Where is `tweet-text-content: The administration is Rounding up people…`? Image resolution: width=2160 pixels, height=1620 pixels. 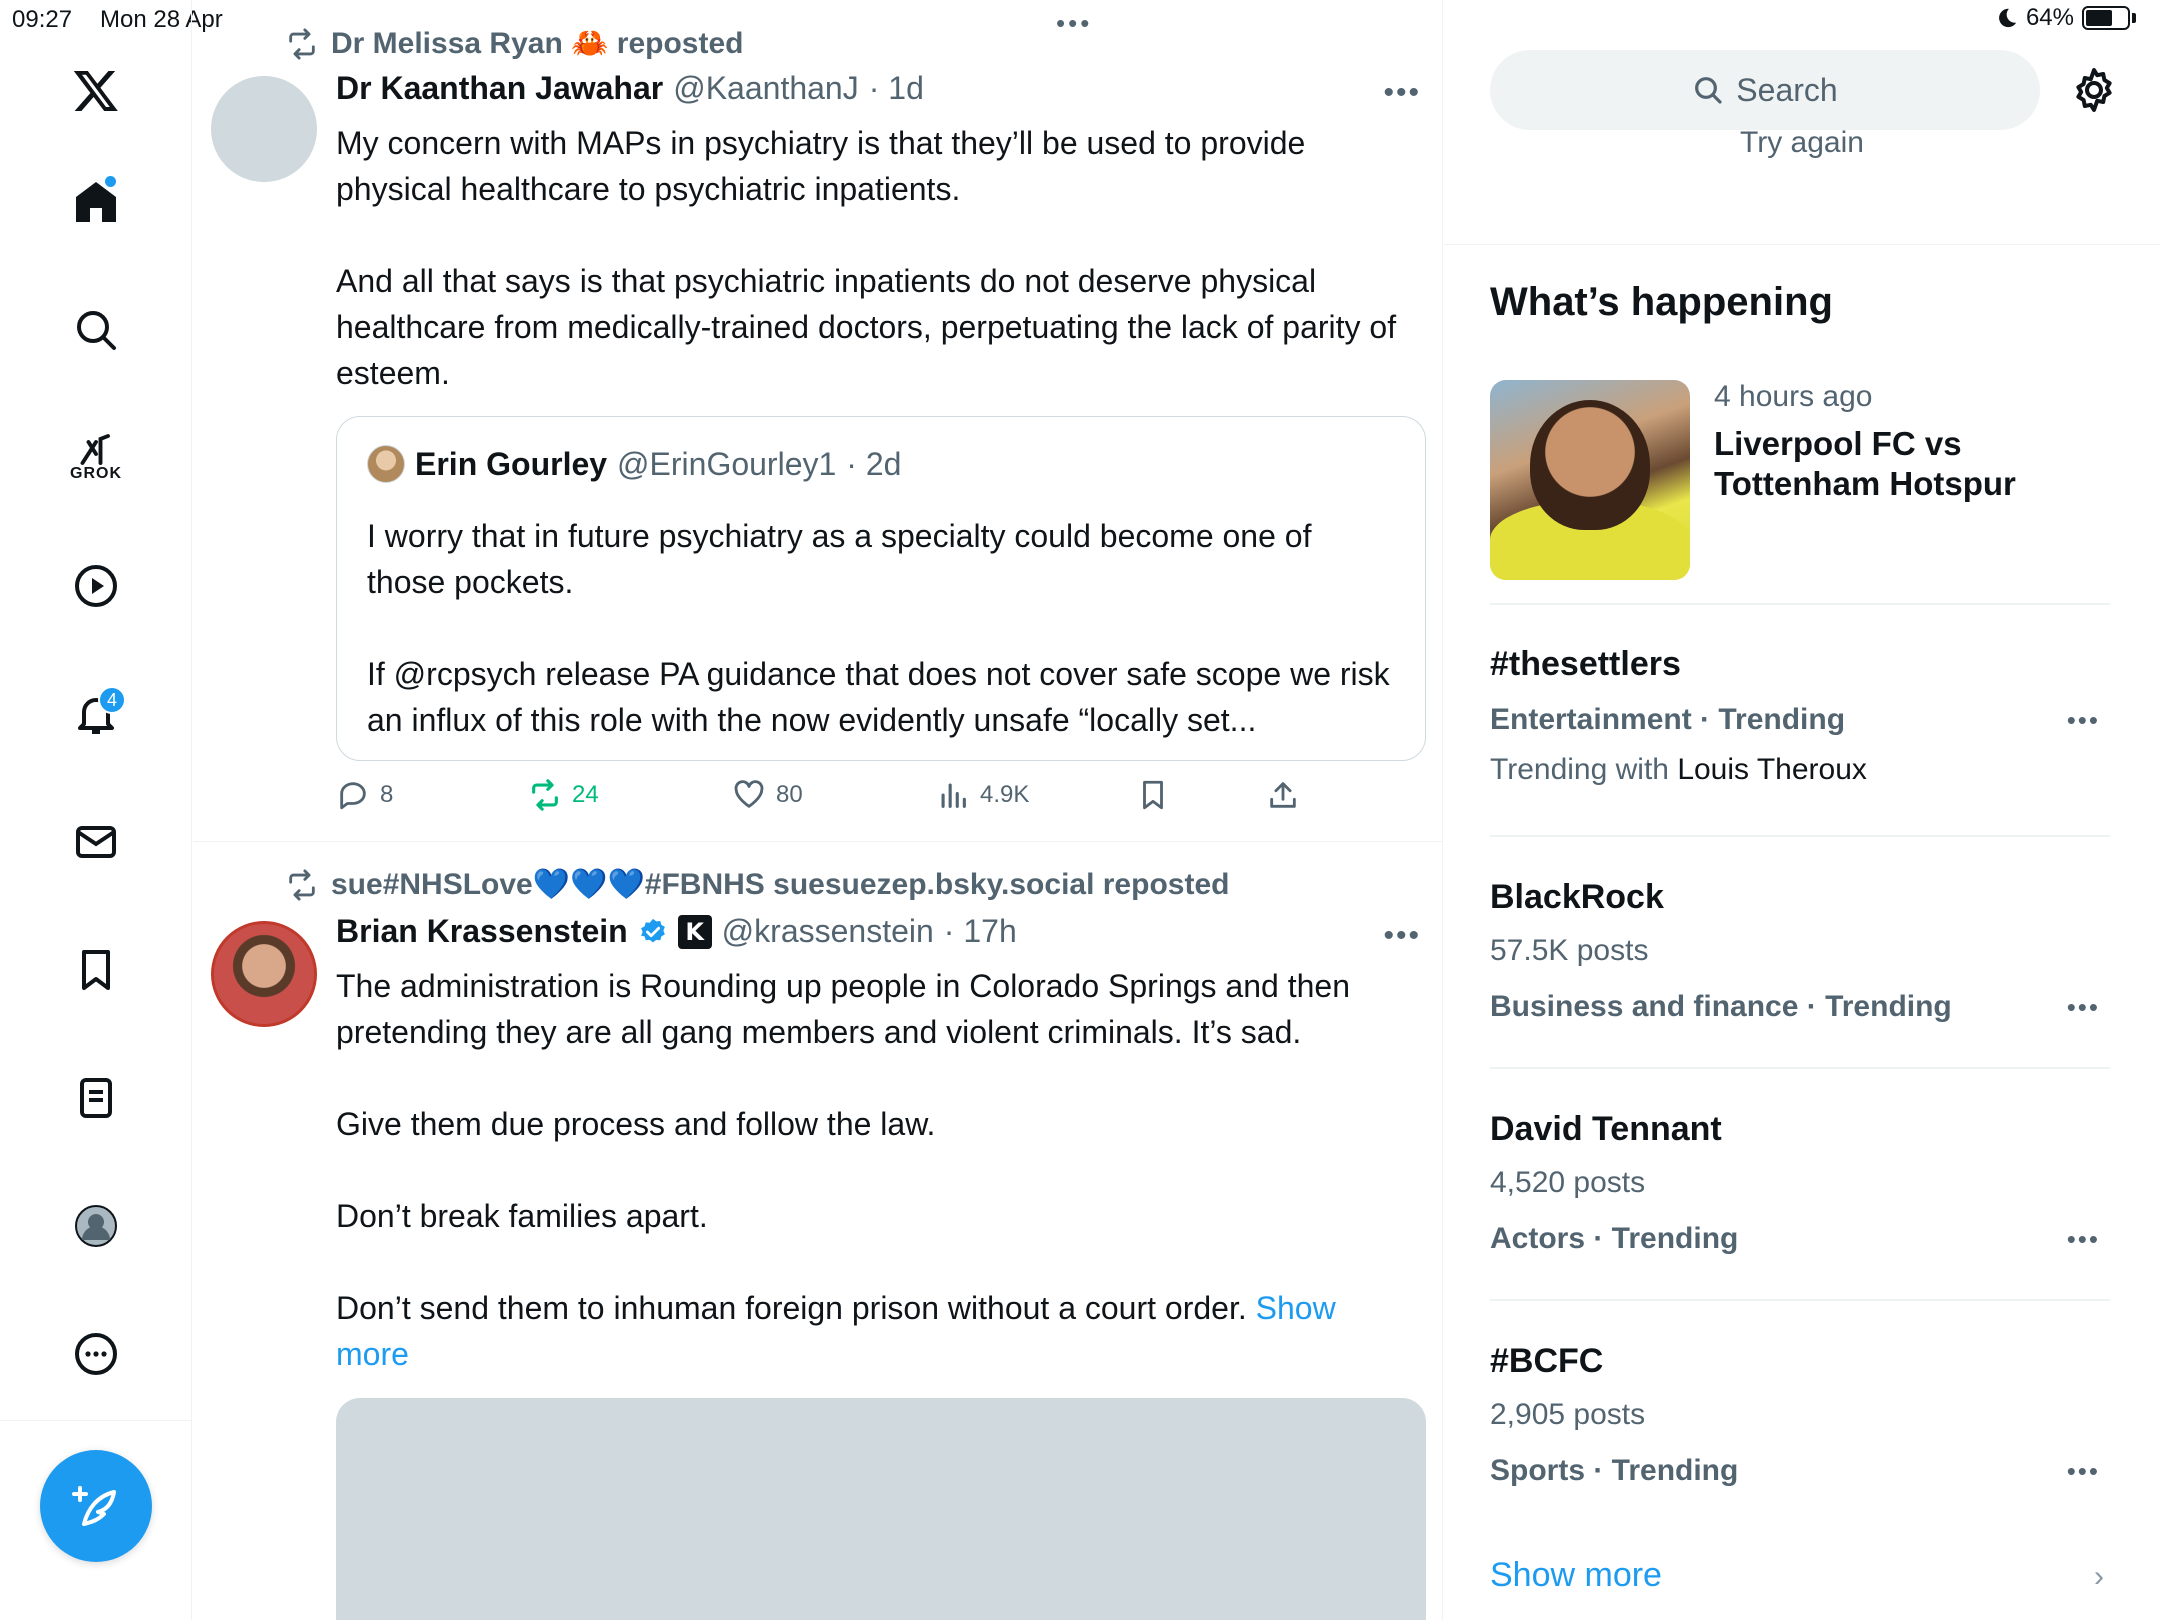 tweet-text-content: The administration is Rounding up people… is located at coordinates (843, 1147).